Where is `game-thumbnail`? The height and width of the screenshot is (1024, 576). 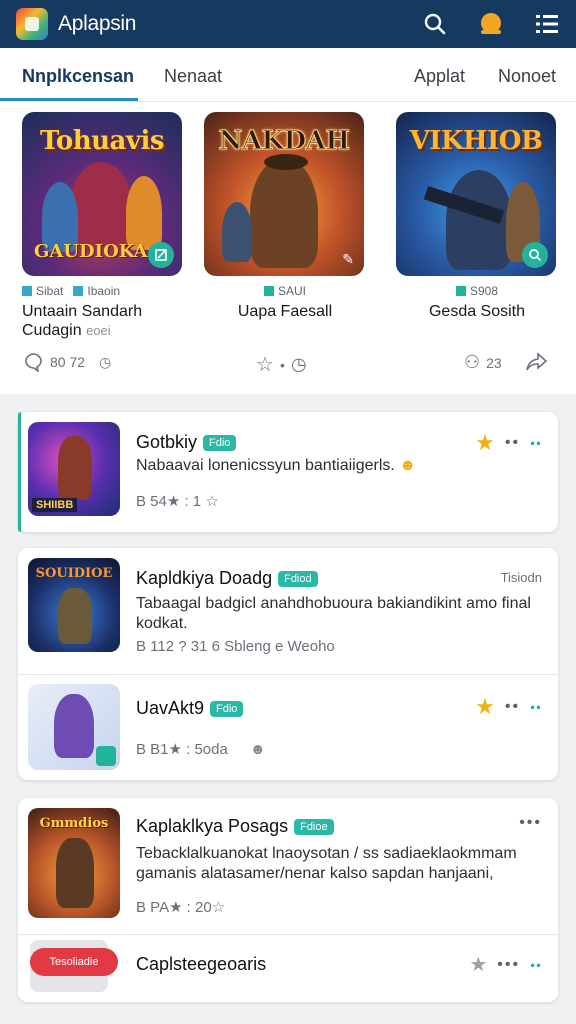
game-thumbnail is located at coordinates (74, 727).